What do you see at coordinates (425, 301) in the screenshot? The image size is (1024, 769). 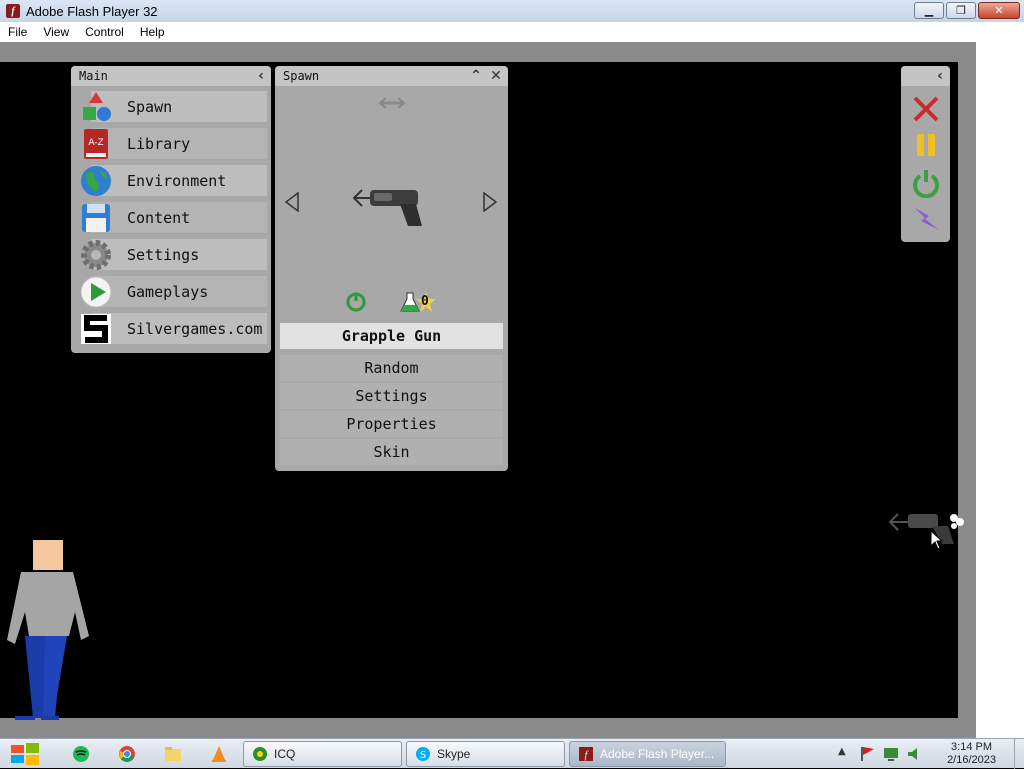 I see `spawn-counter: 0` at bounding box center [425, 301].